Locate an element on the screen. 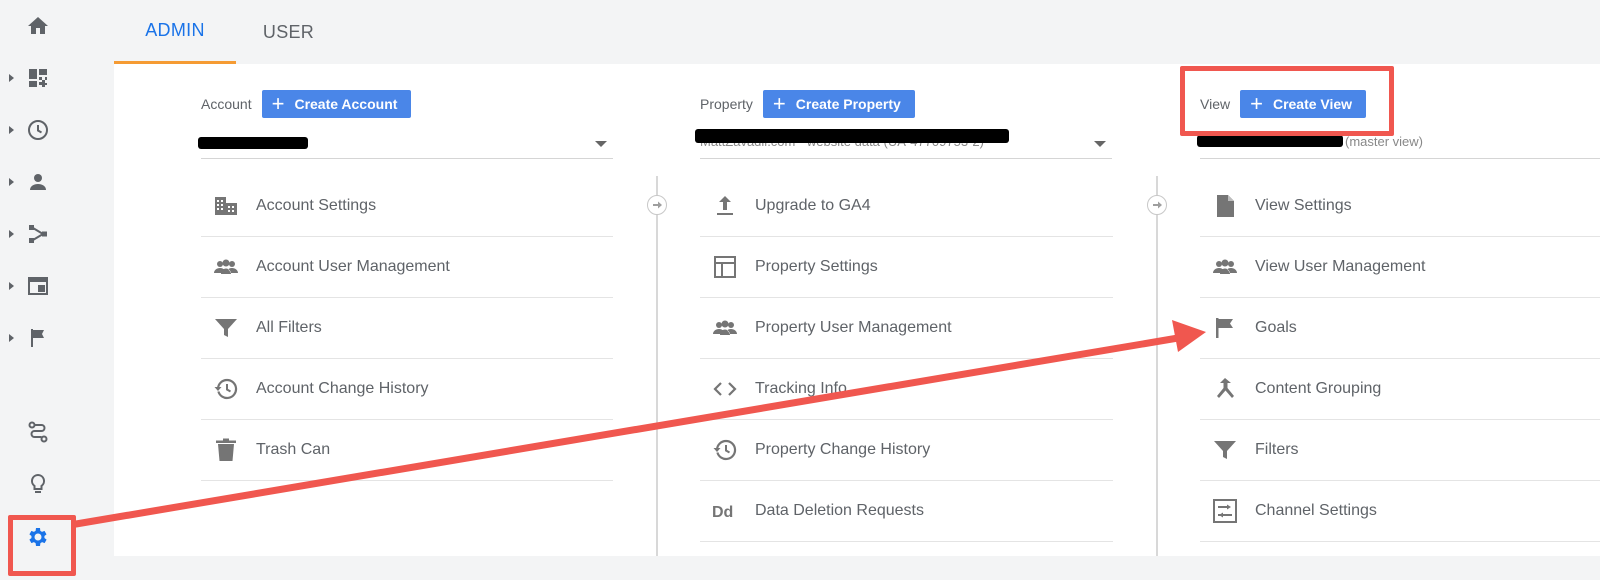  create-account-button: + Create Account is located at coordinates (336, 104).